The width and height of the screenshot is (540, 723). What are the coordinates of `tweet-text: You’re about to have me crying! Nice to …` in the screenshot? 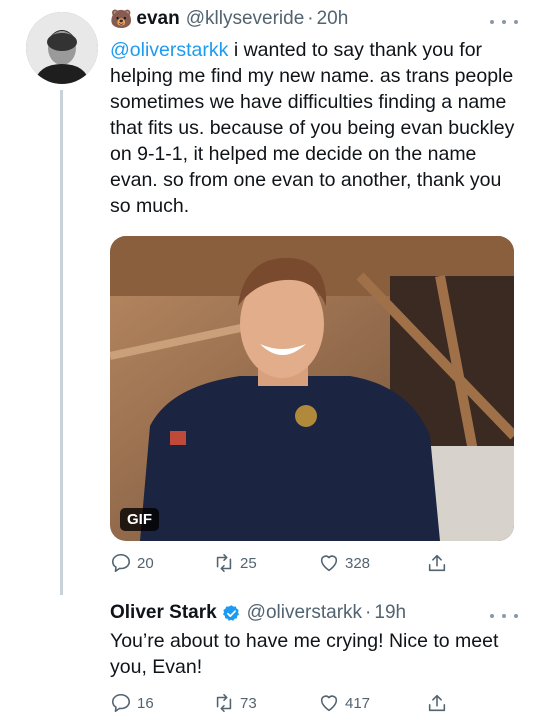 It's located at (304, 654).